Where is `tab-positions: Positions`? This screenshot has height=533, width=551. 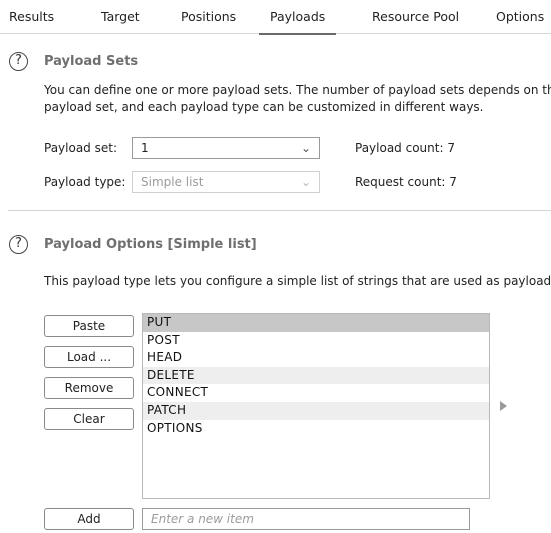
tab-positions: Positions is located at coordinates (208, 17).